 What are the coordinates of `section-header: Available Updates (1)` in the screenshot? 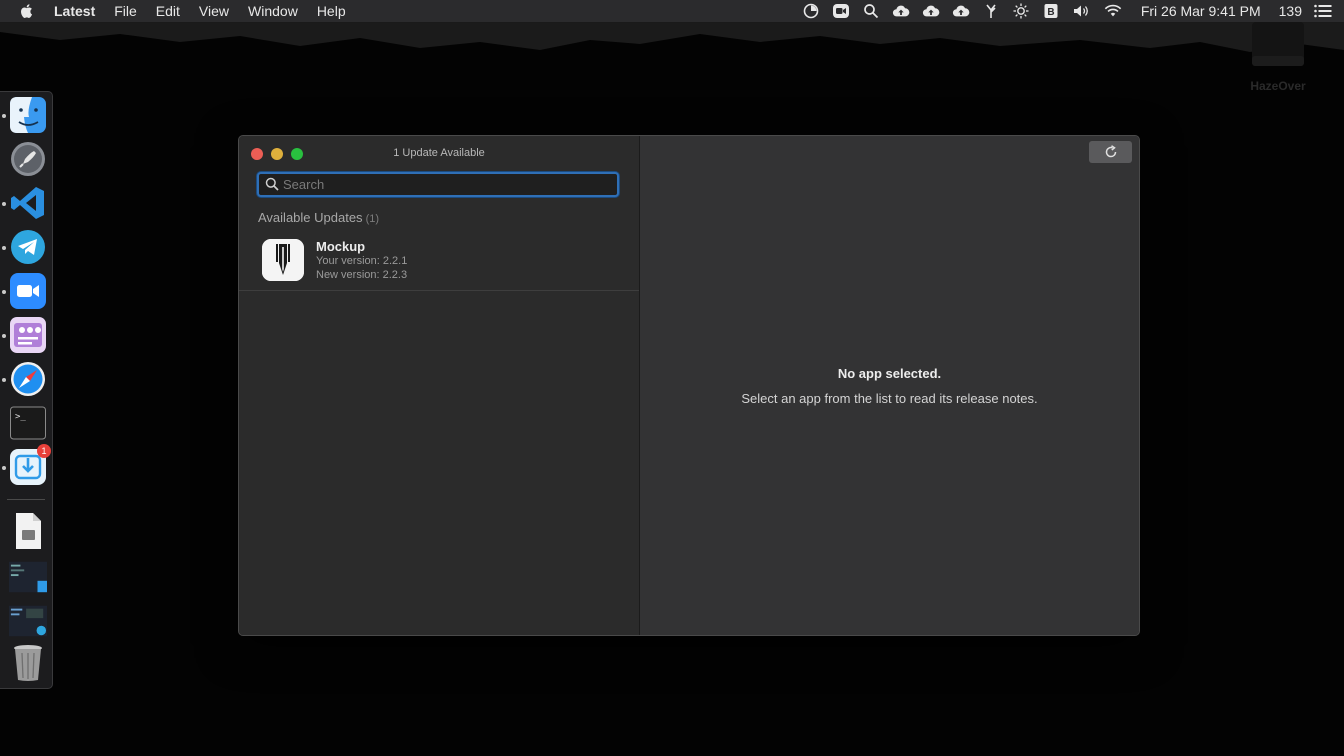 It's located at (318, 217).